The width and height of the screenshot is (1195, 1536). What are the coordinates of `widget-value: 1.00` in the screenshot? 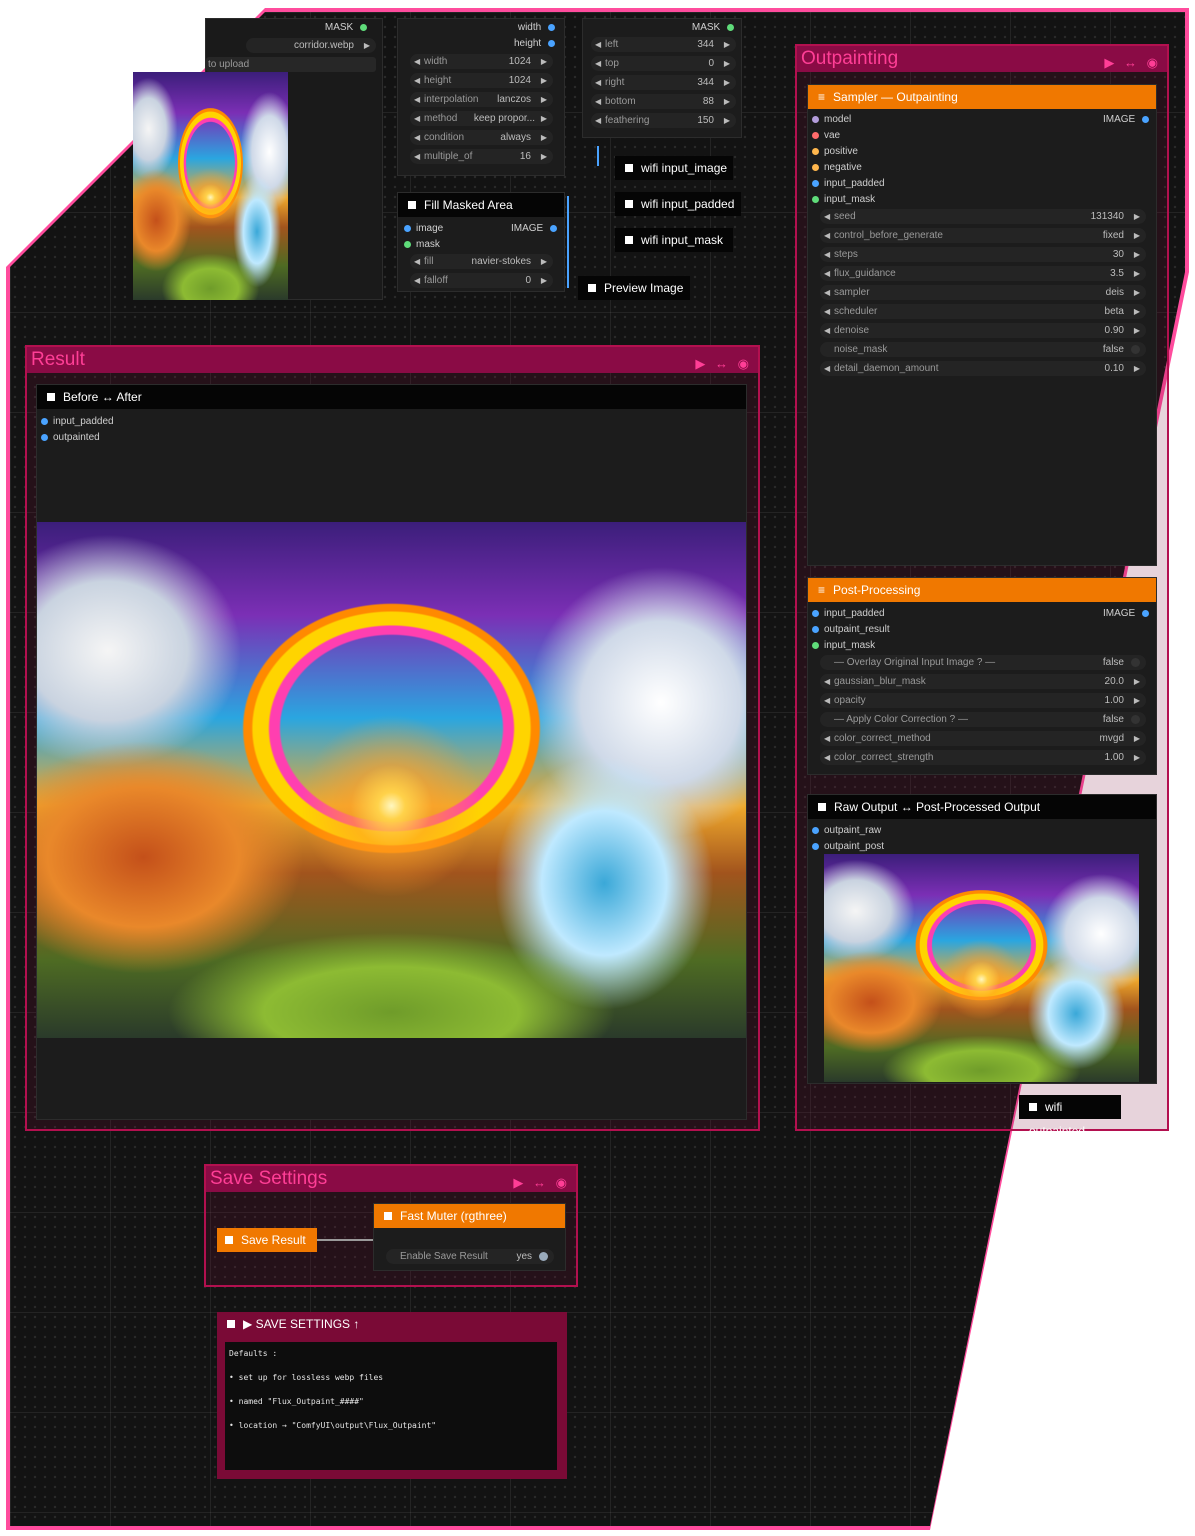 It's located at (1114, 757).